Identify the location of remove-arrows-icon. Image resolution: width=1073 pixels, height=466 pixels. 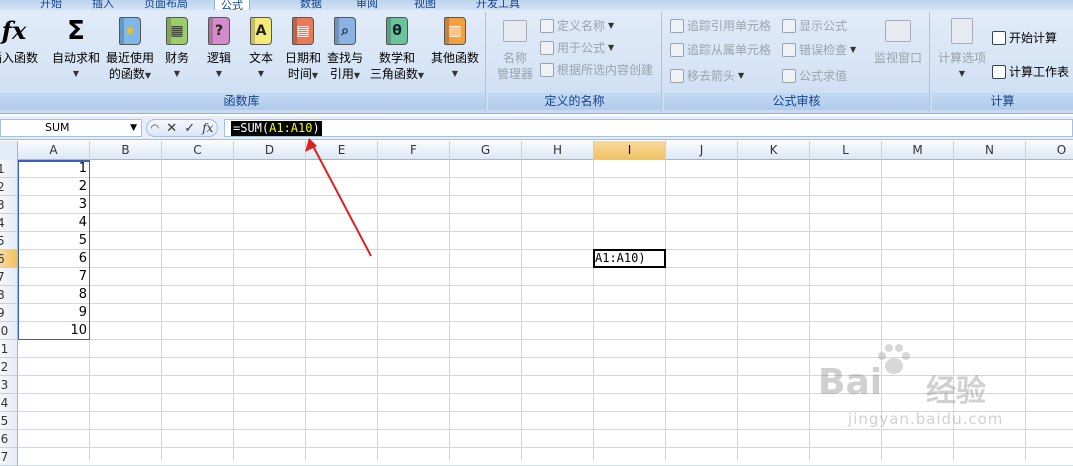
(677, 76).